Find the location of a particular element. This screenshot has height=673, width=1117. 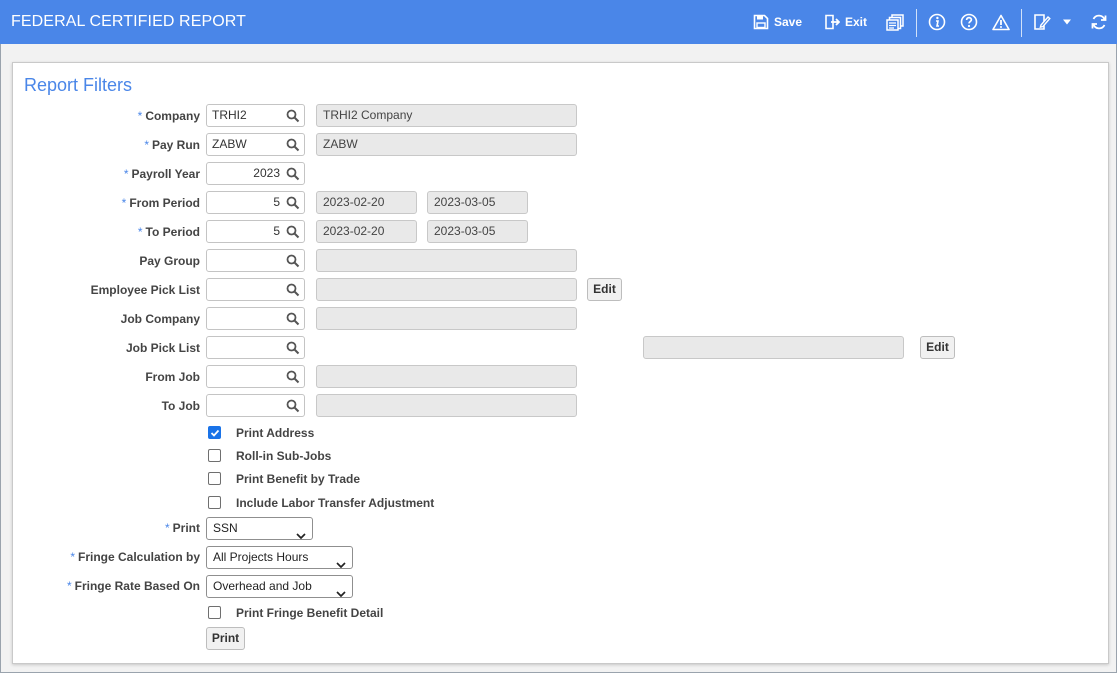

dropdown-caret-icon is located at coordinates (1067, 22).